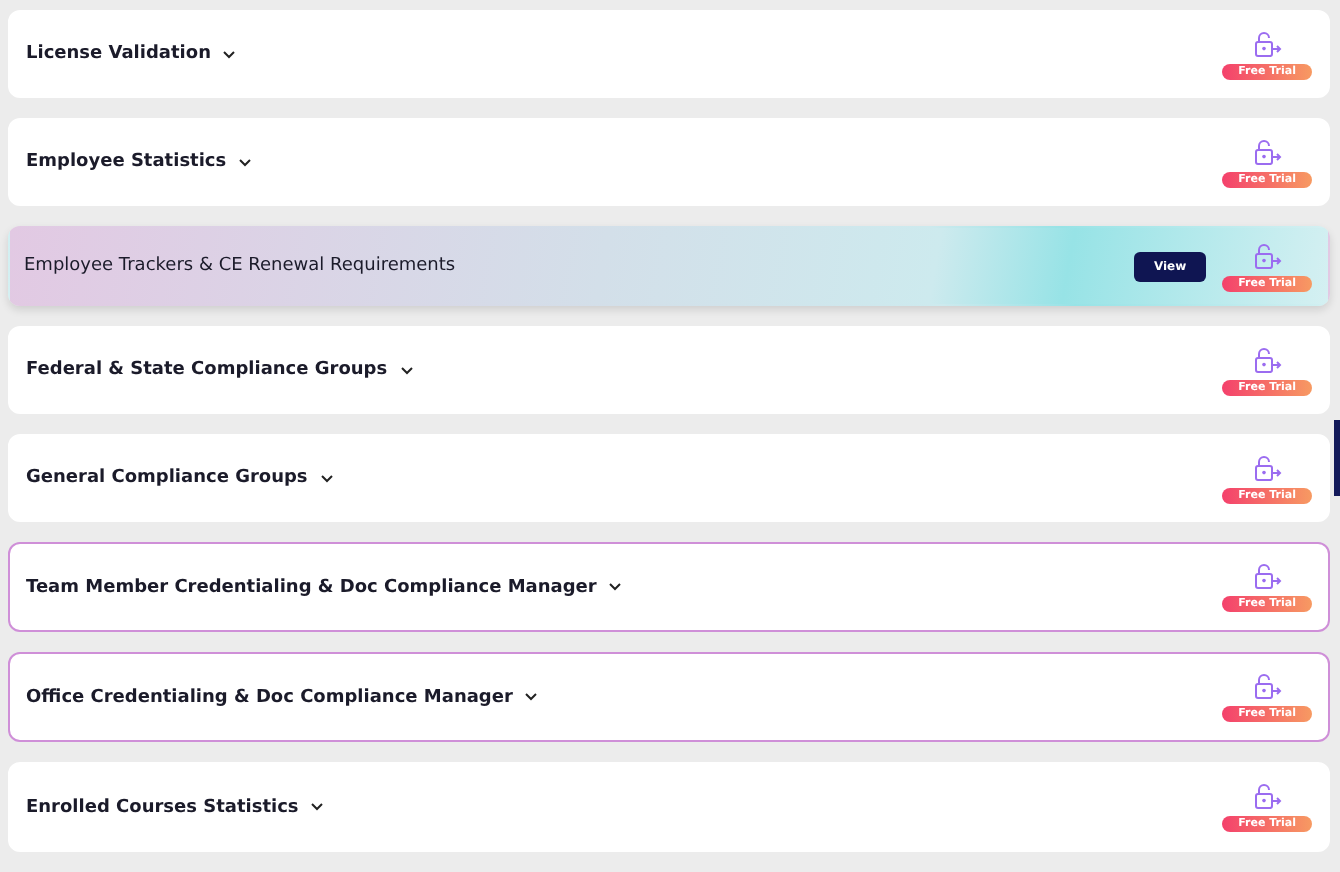 The height and width of the screenshot is (872, 1340). I want to click on section-title: Team Member Credentialing & Doc Compliance Manager, so click(311, 587).